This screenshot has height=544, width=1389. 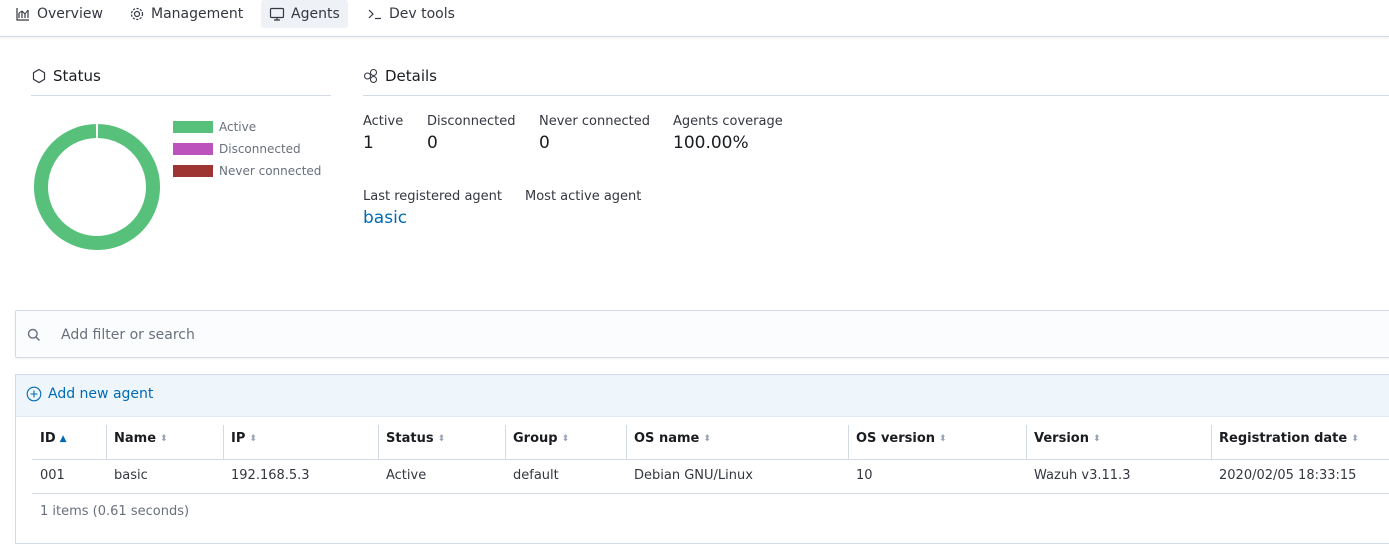 I want to click on search-bar, so click(x=702, y=334).